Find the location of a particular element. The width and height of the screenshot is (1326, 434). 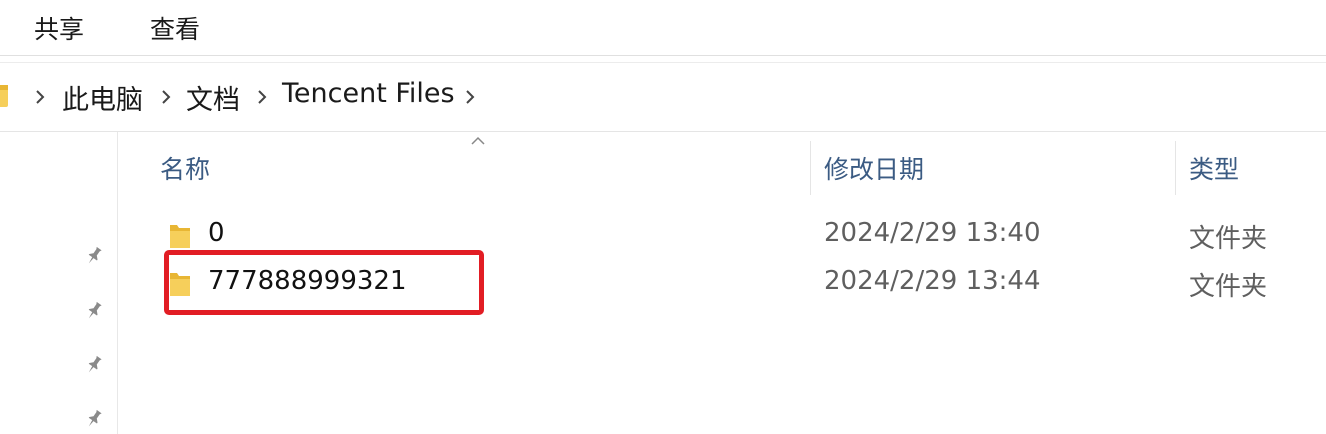

breadcrumb-documents: 文档 is located at coordinates (213, 97).